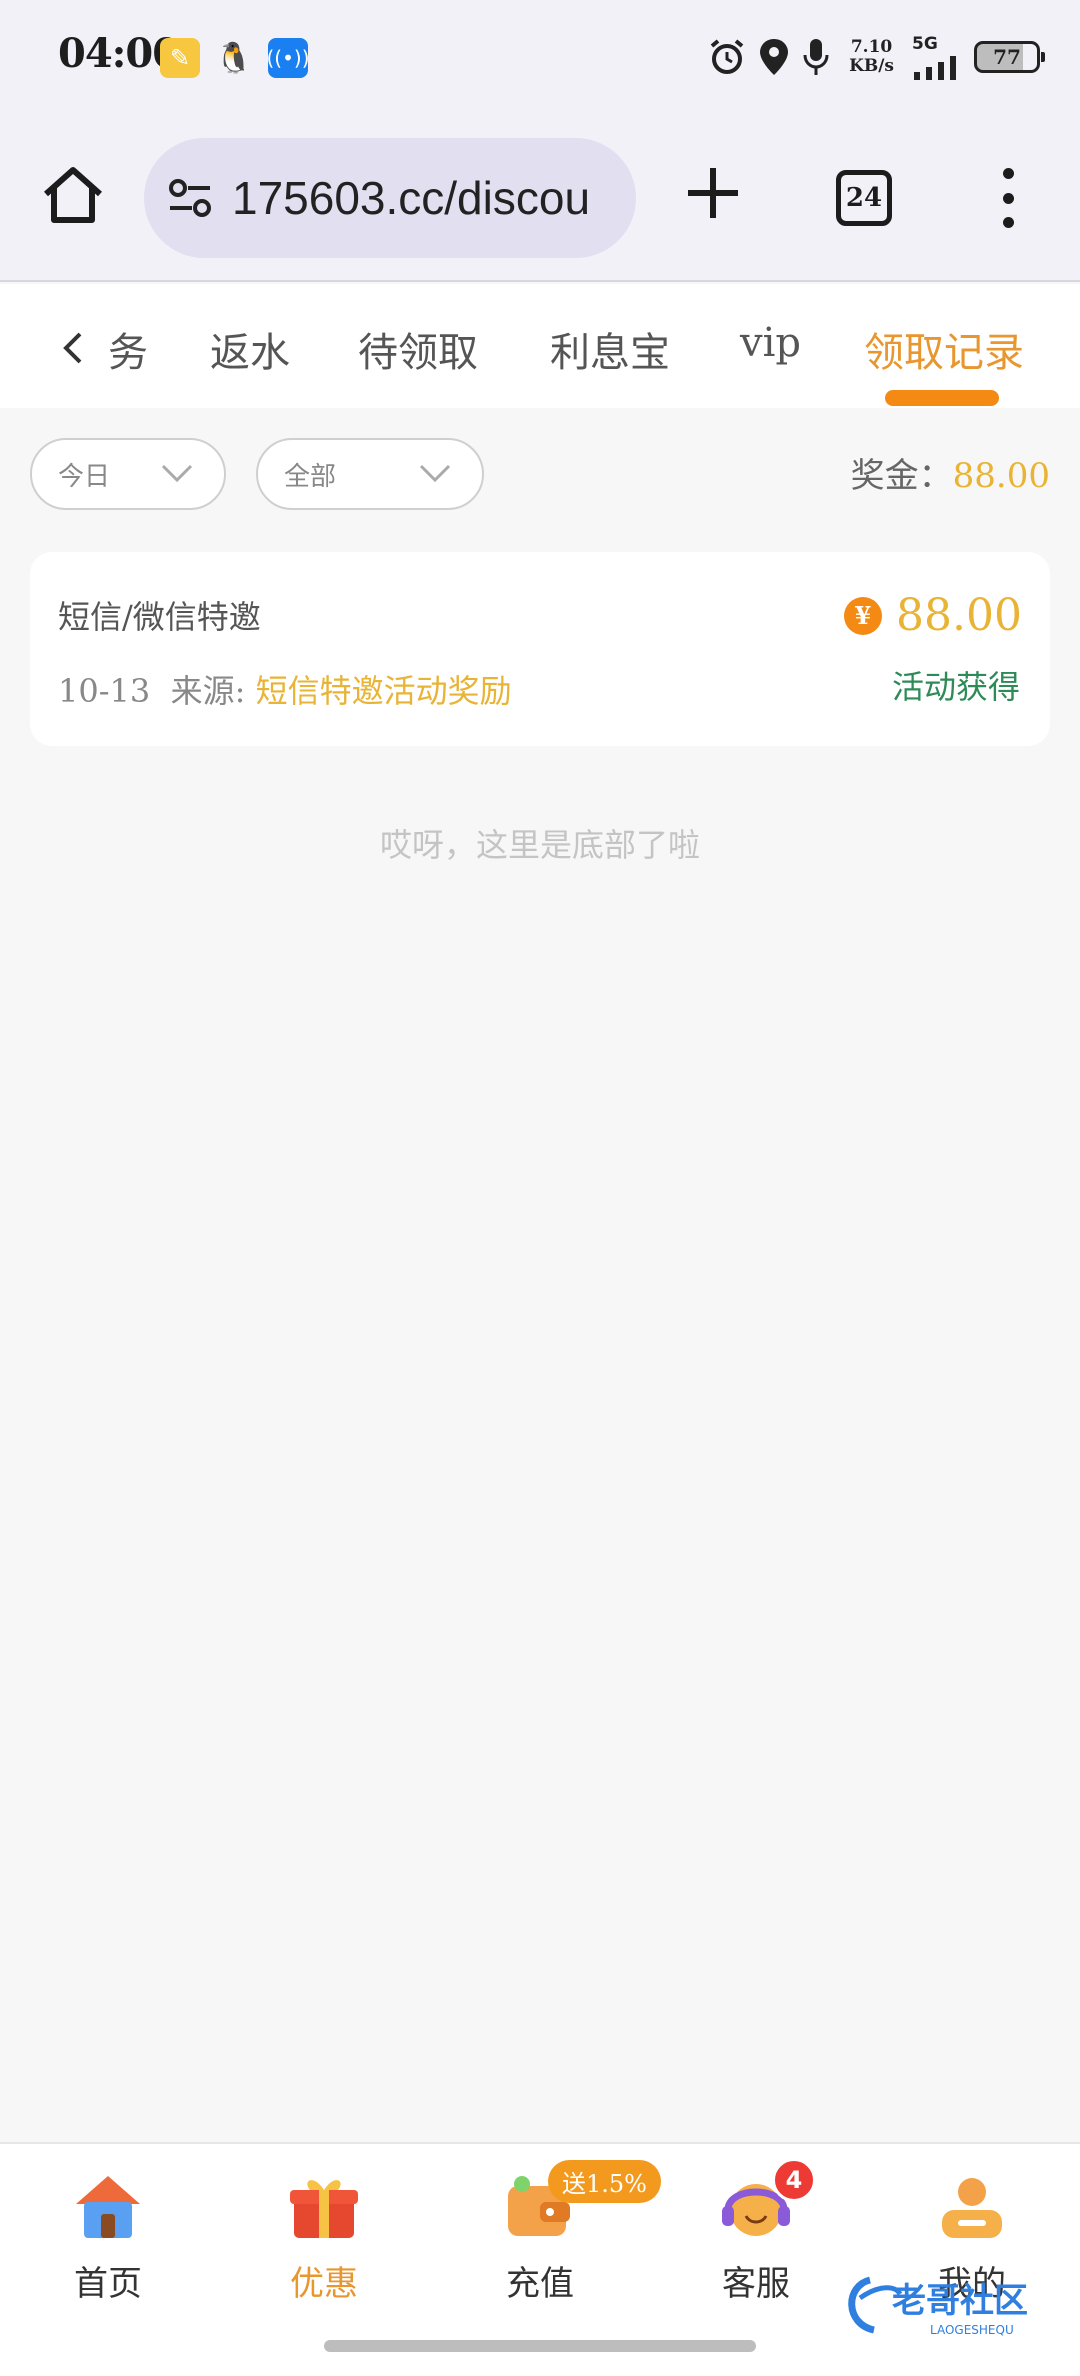 The image size is (1080, 2376). What do you see at coordinates (108, 2284) in the screenshot?
I see `nav-home-label: 首页` at bounding box center [108, 2284].